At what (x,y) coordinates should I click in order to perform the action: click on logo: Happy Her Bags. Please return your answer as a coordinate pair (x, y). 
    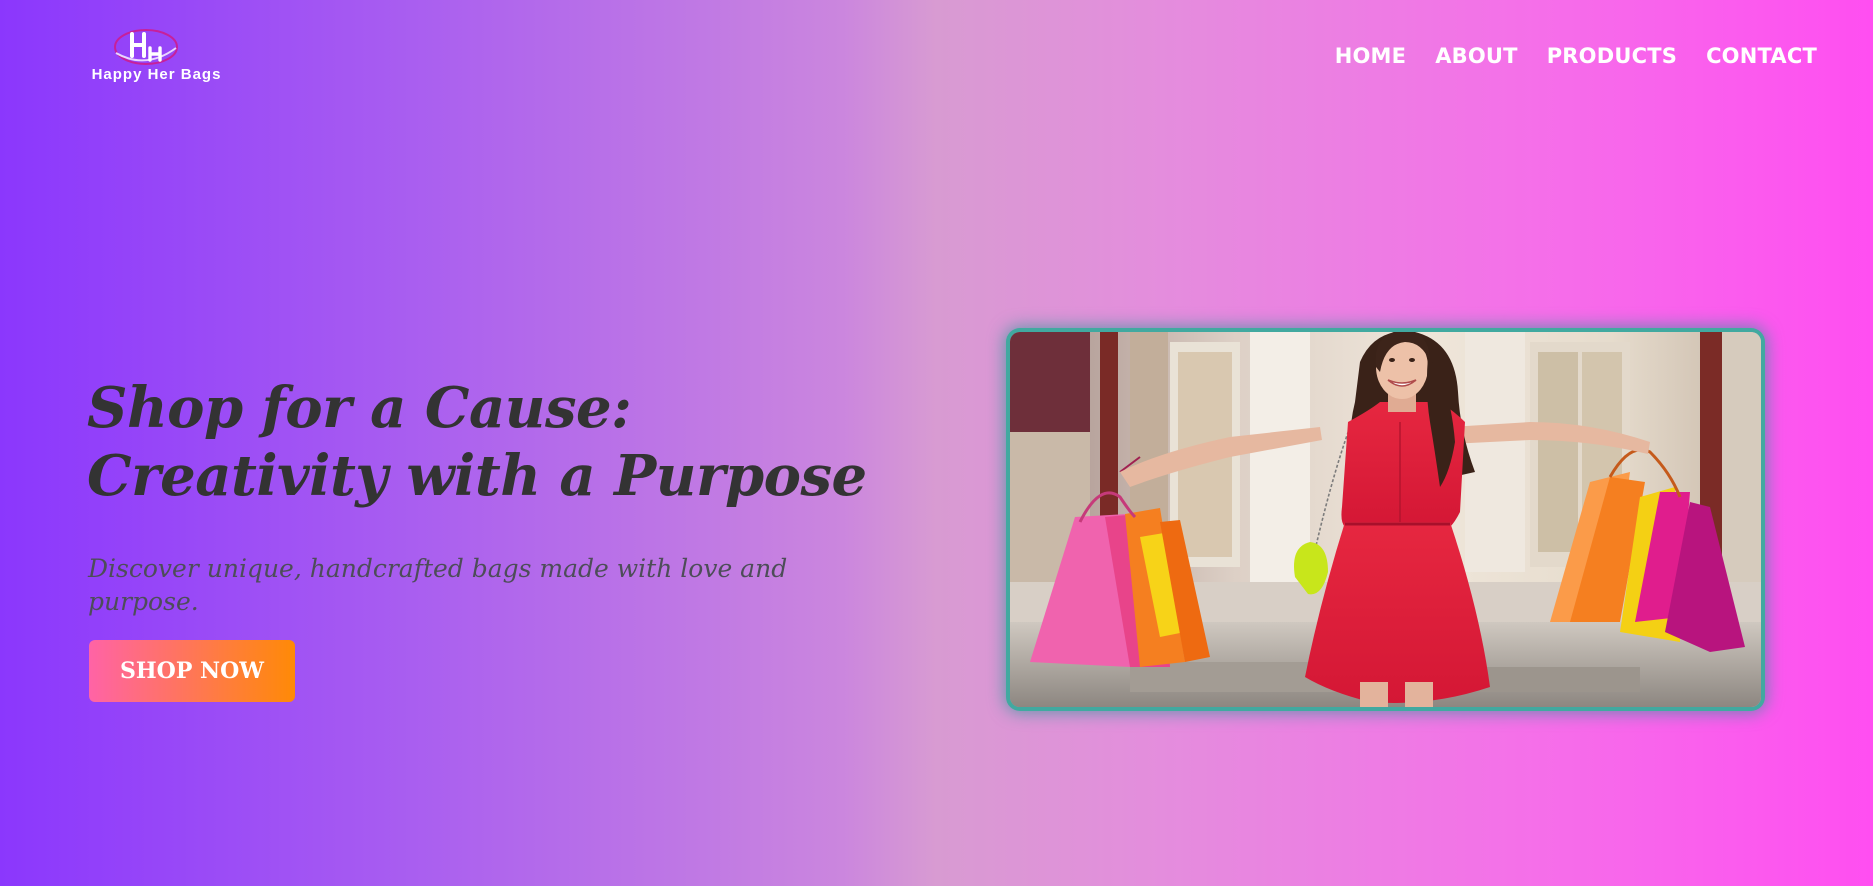
    Looking at the image, I should click on (156, 58).